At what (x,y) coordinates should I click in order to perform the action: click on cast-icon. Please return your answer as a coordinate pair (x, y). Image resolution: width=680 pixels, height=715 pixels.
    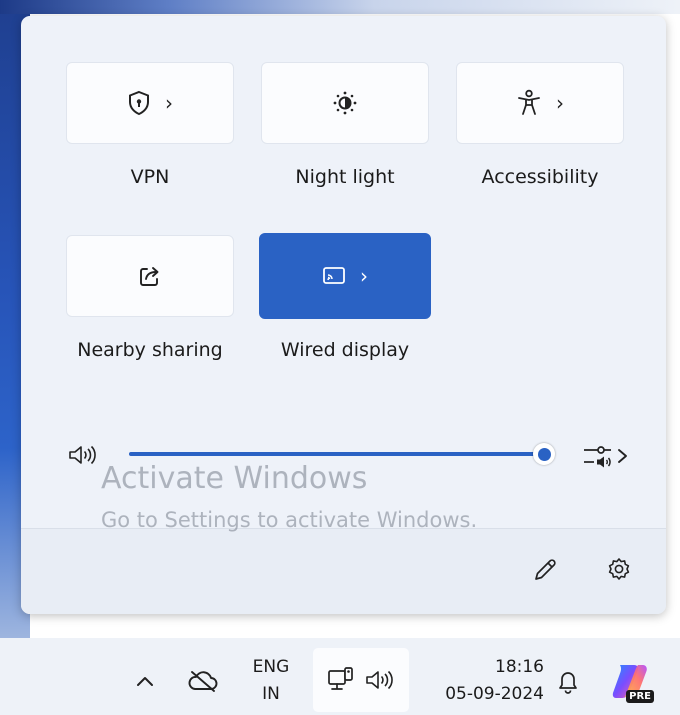
    Looking at the image, I should click on (334, 276).